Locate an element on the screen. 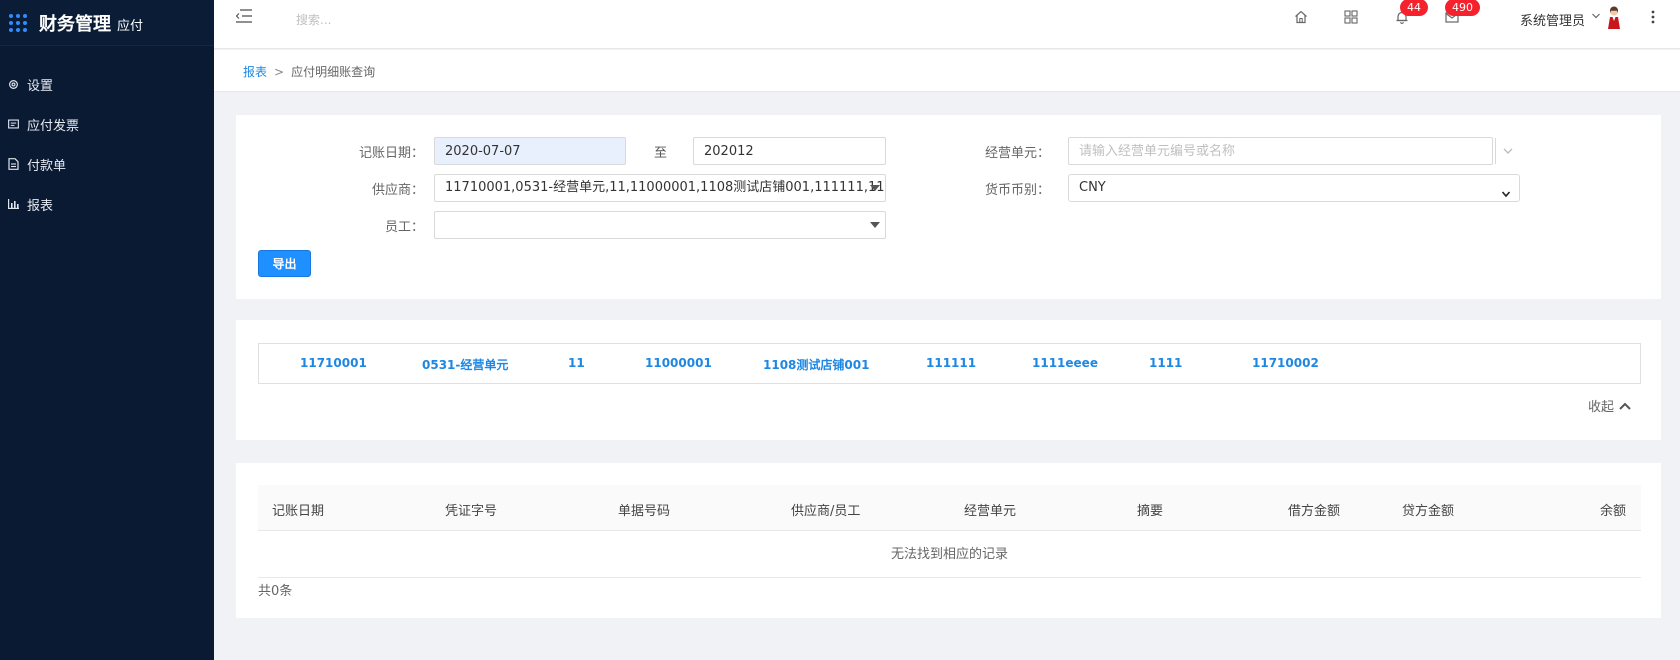 The image size is (1680, 660). date-to-input is located at coordinates (789, 151).